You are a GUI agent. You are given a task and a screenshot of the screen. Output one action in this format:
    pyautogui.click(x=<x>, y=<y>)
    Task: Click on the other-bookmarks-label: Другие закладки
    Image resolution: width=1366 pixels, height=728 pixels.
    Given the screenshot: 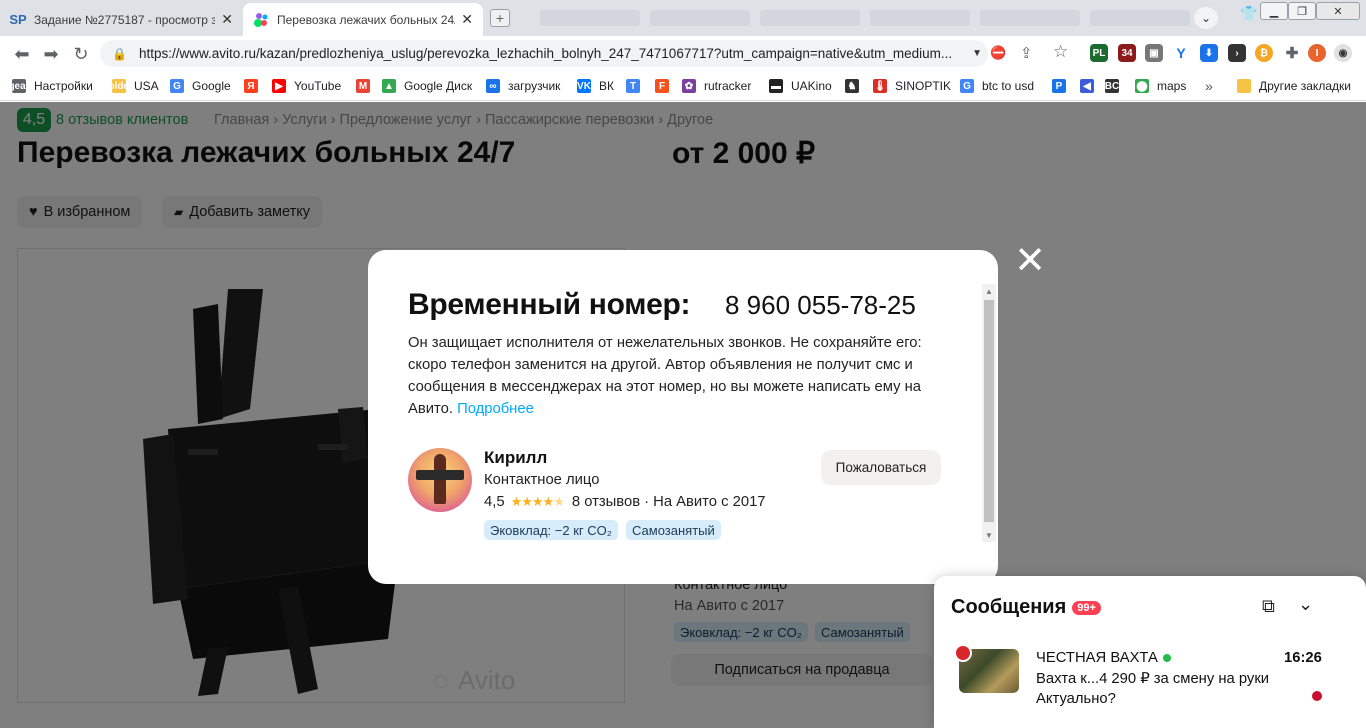 What is the action you would take?
    pyautogui.click(x=1305, y=86)
    